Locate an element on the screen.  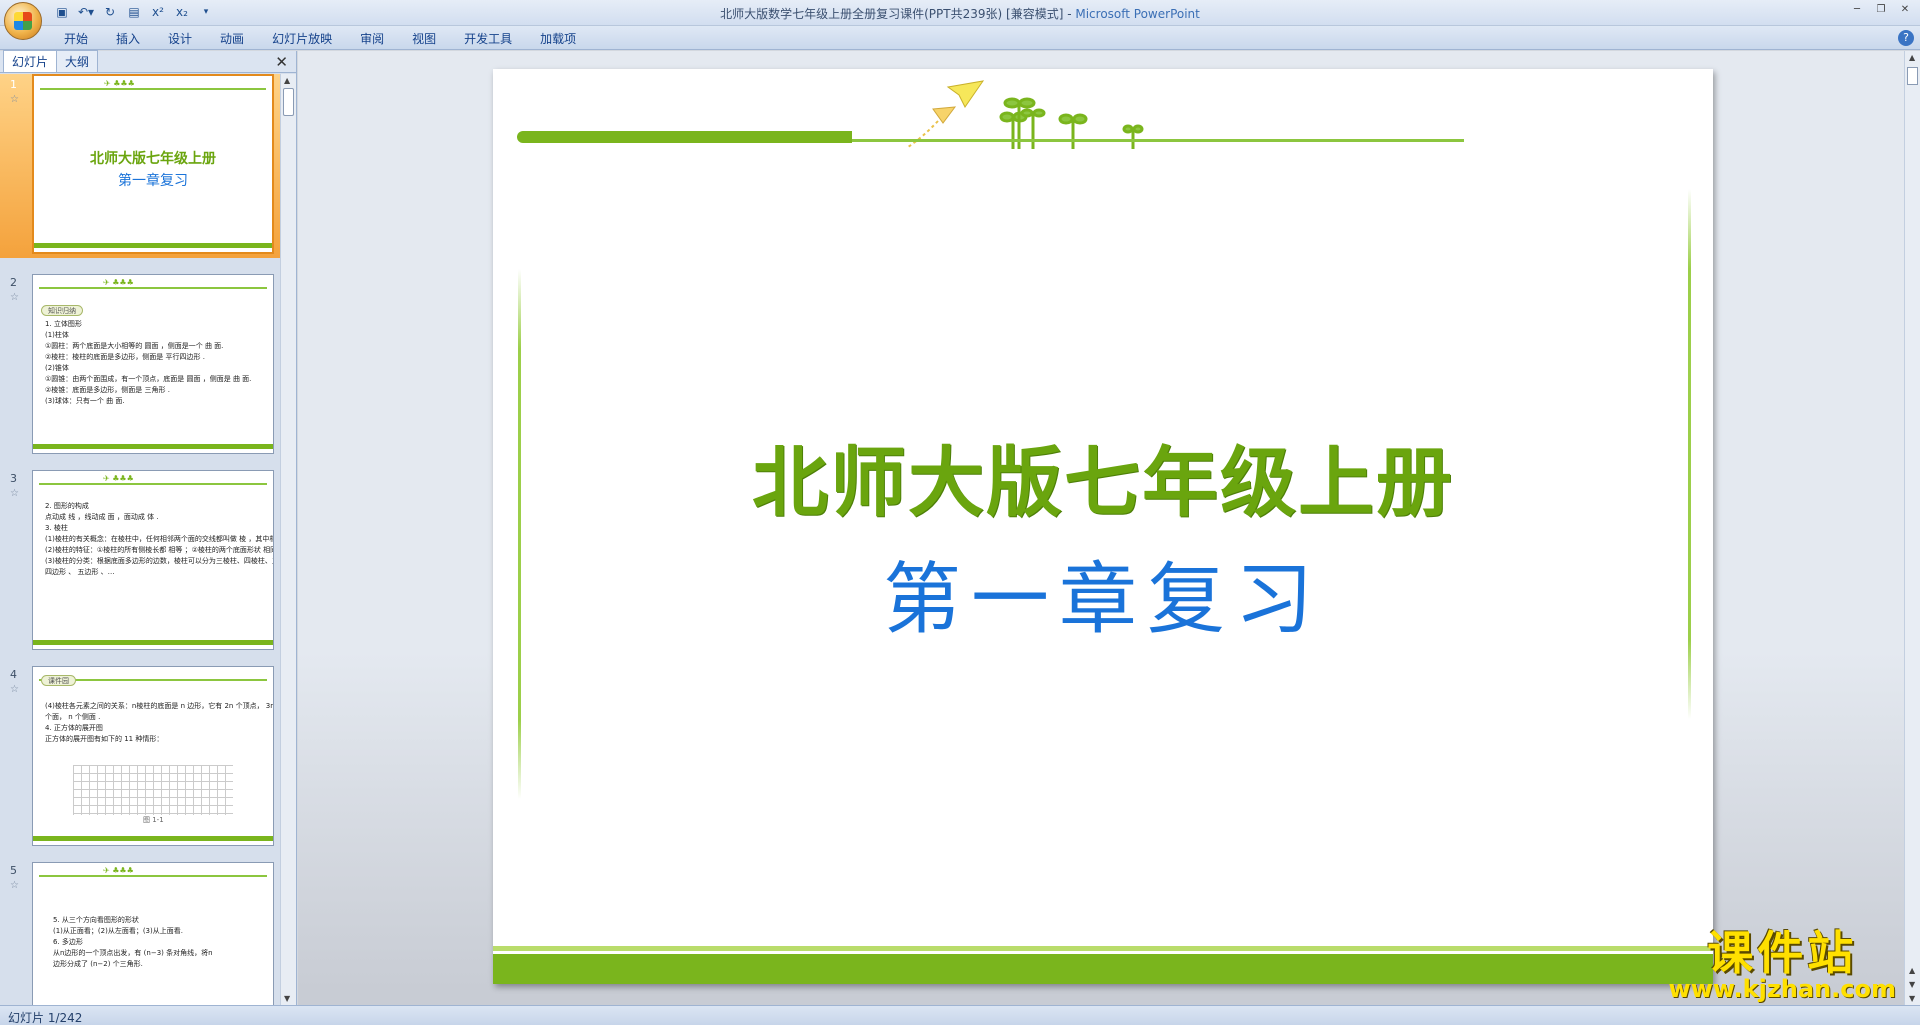
thumb-line: 点动成 线 ，线动成 面 ，面动成 体 . is located at coordinates (102, 517).